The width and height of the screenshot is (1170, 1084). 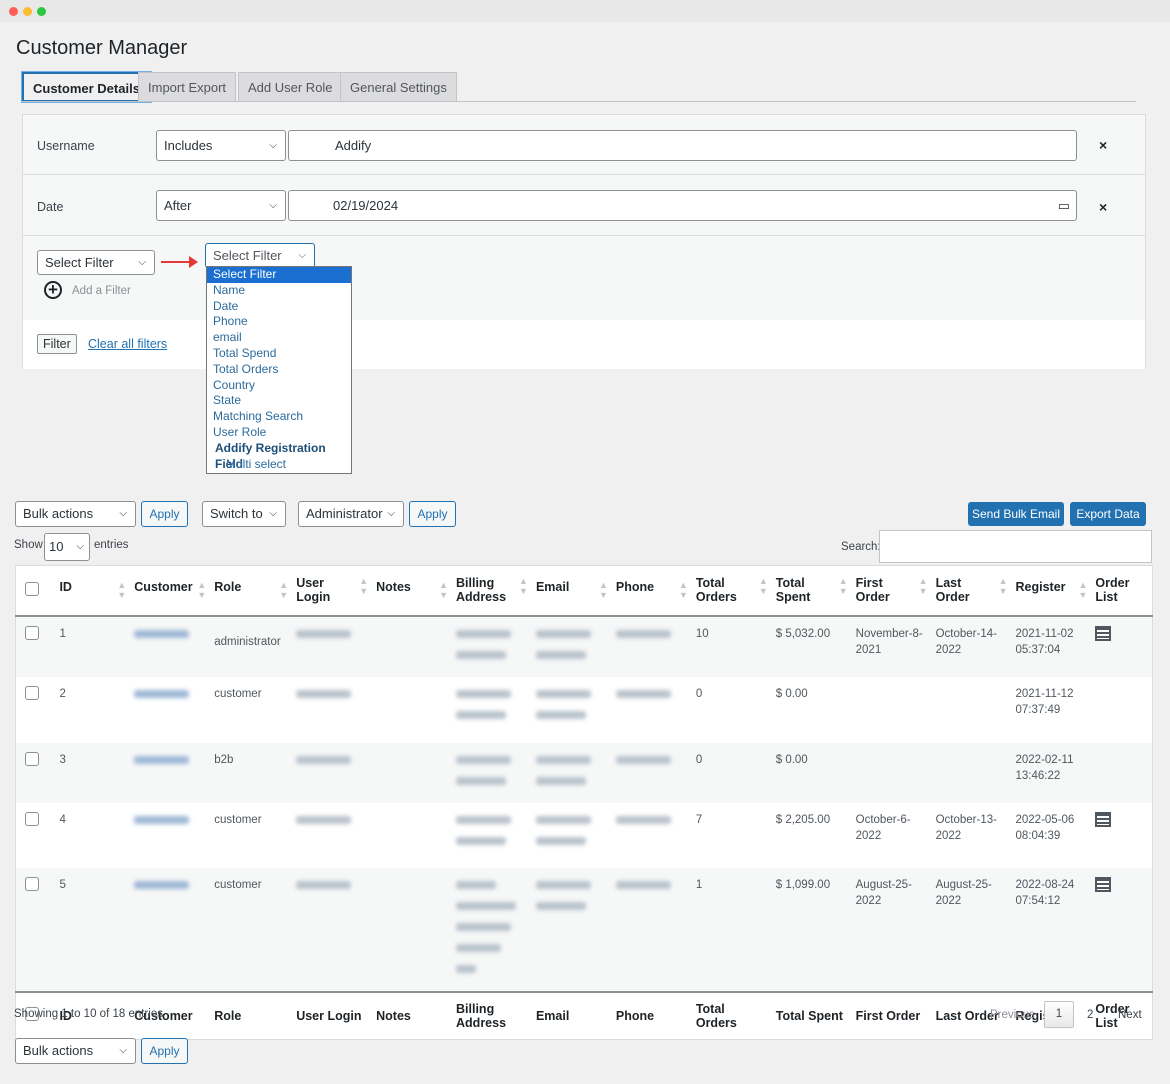 What do you see at coordinates (683, 590) in the screenshot?
I see `sort-icon: ▲ ▼` at bounding box center [683, 590].